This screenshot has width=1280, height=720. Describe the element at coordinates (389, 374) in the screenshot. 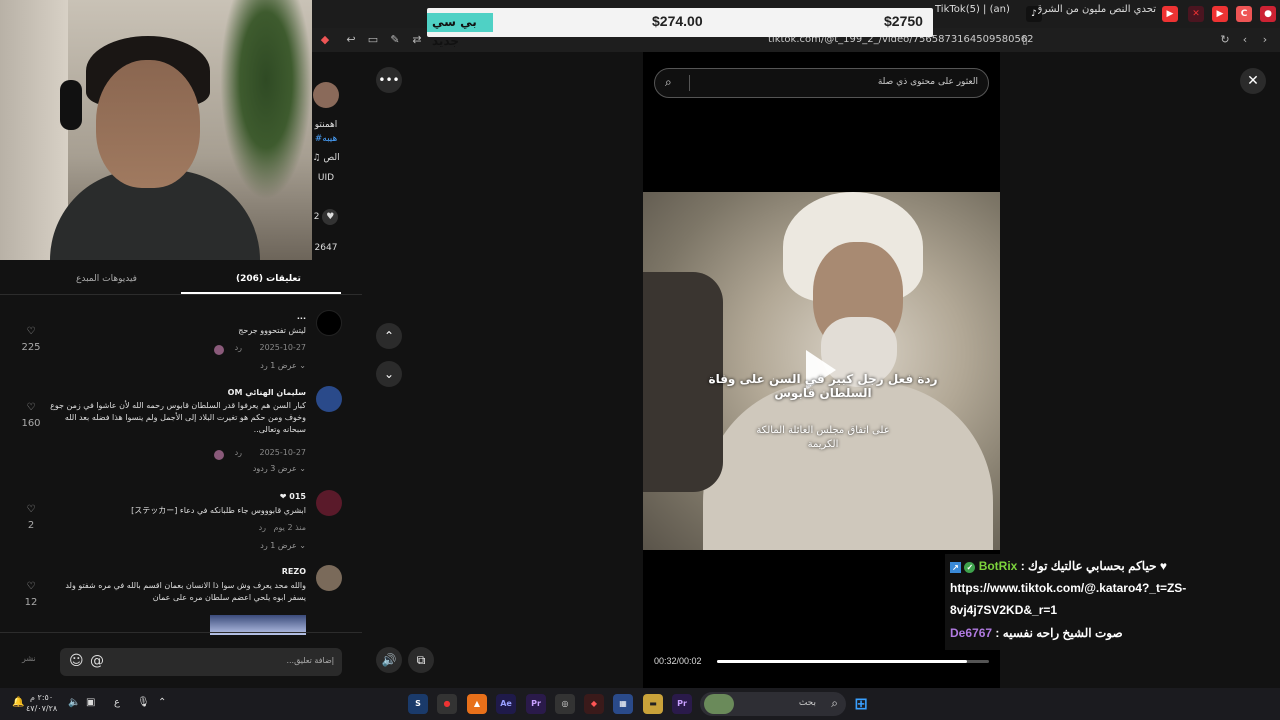

I see `next-video-button: ⌄` at that location.